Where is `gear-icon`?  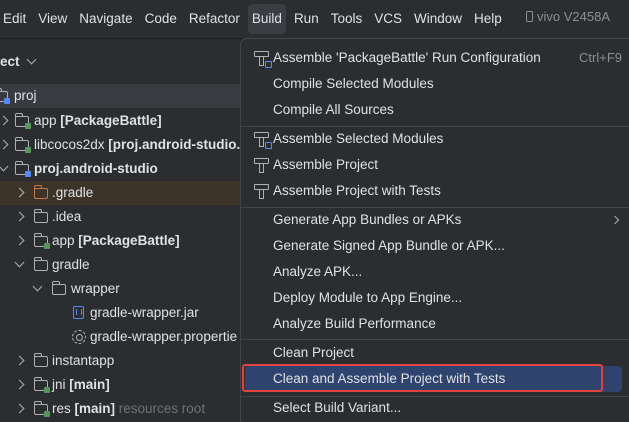 gear-icon is located at coordinates (79, 337).